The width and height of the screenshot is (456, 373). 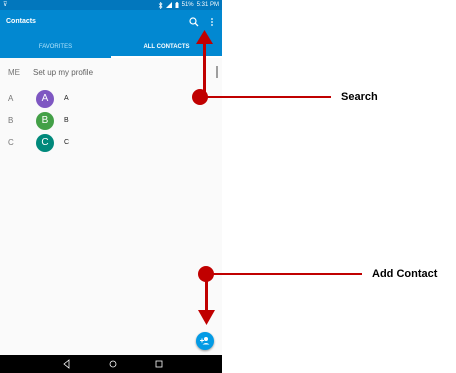 What do you see at coordinates (159, 364) in the screenshot?
I see `recent-apps-icon` at bounding box center [159, 364].